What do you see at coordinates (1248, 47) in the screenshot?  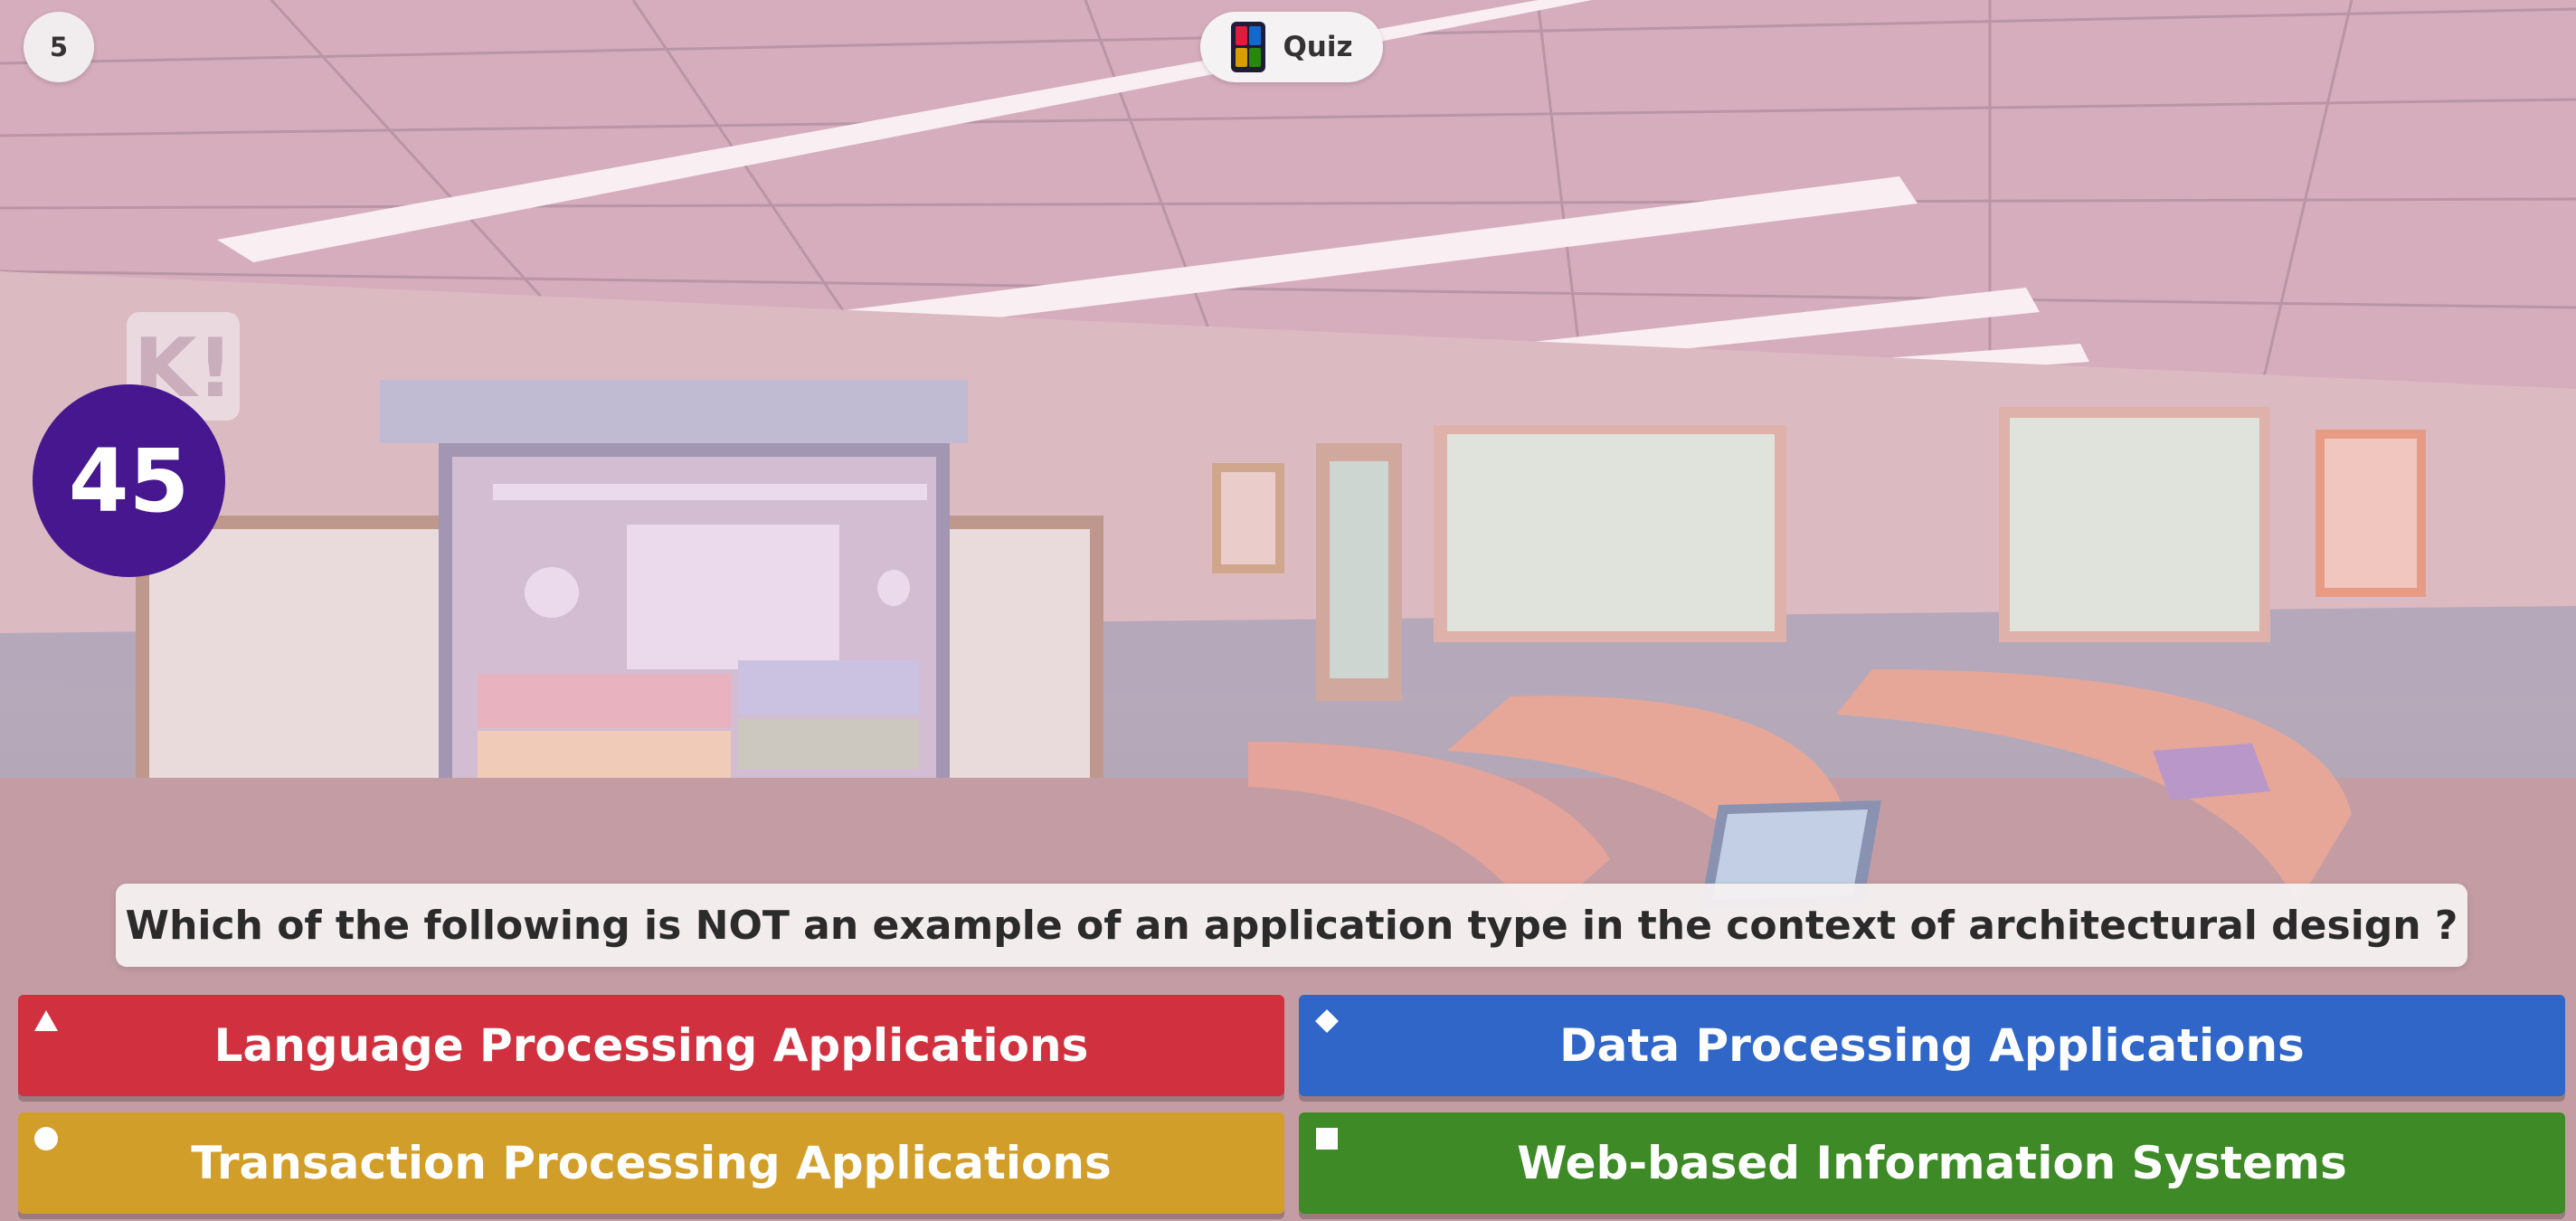 I see `quiz-cards-icon` at bounding box center [1248, 47].